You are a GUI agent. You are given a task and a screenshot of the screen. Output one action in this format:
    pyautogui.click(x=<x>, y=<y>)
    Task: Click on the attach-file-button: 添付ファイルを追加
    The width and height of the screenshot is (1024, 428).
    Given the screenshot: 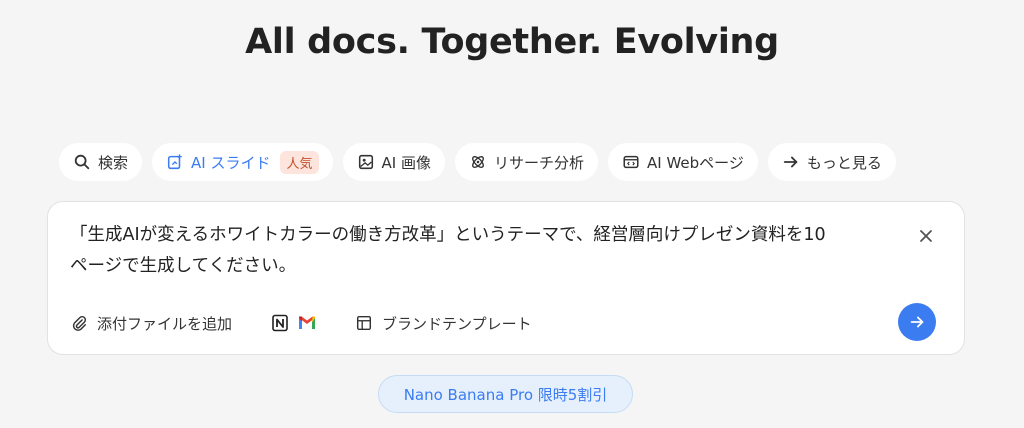 What is the action you would take?
    pyautogui.click(x=151, y=323)
    